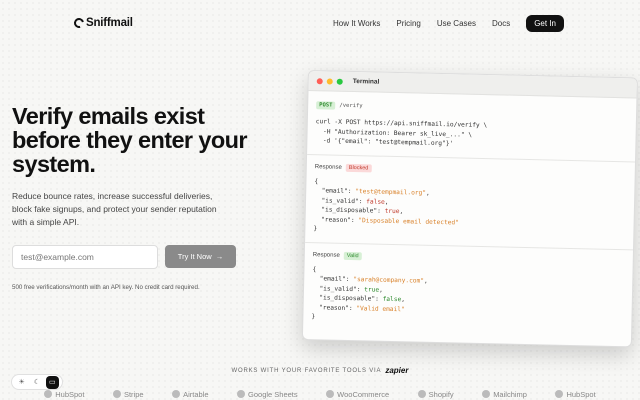 This screenshot has height=400, width=640. What do you see at coordinates (366, 82) in the screenshot?
I see `terminal-title: Terminal` at bounding box center [366, 82].